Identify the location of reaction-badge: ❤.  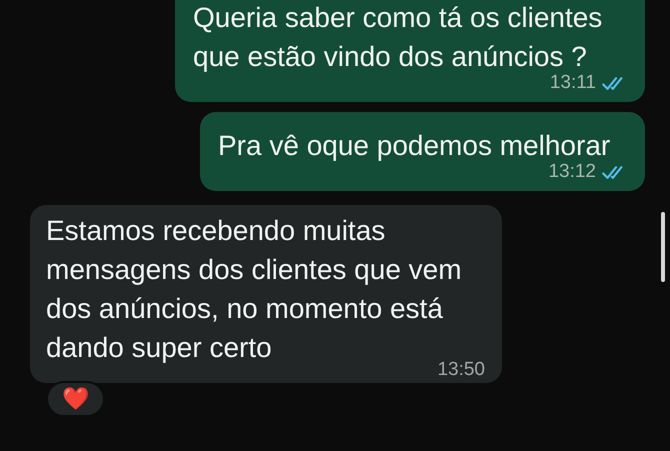
(75, 399).